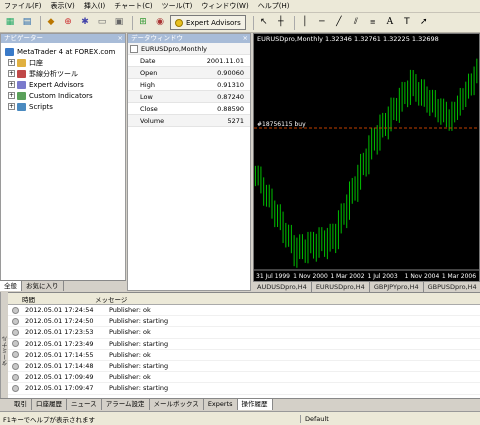 The height and width of the screenshot is (425, 480). Describe the element at coordinates (240, 367) in the screenshot. I see `log-row: 2012.05.01 17:14:48 Publisher: starting` at that location.